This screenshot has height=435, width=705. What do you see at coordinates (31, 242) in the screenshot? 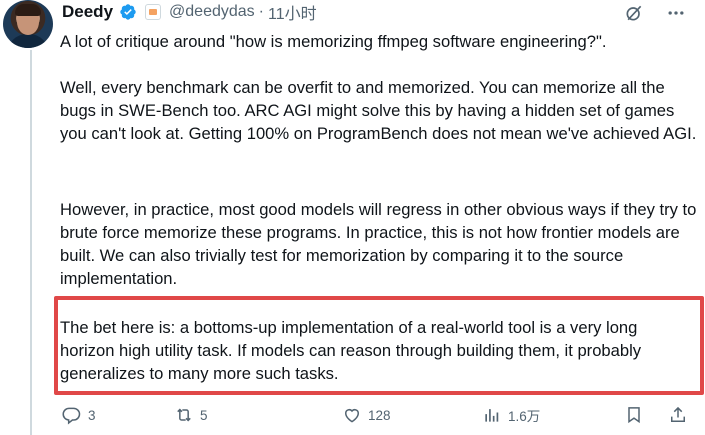
I see `thread-line` at bounding box center [31, 242].